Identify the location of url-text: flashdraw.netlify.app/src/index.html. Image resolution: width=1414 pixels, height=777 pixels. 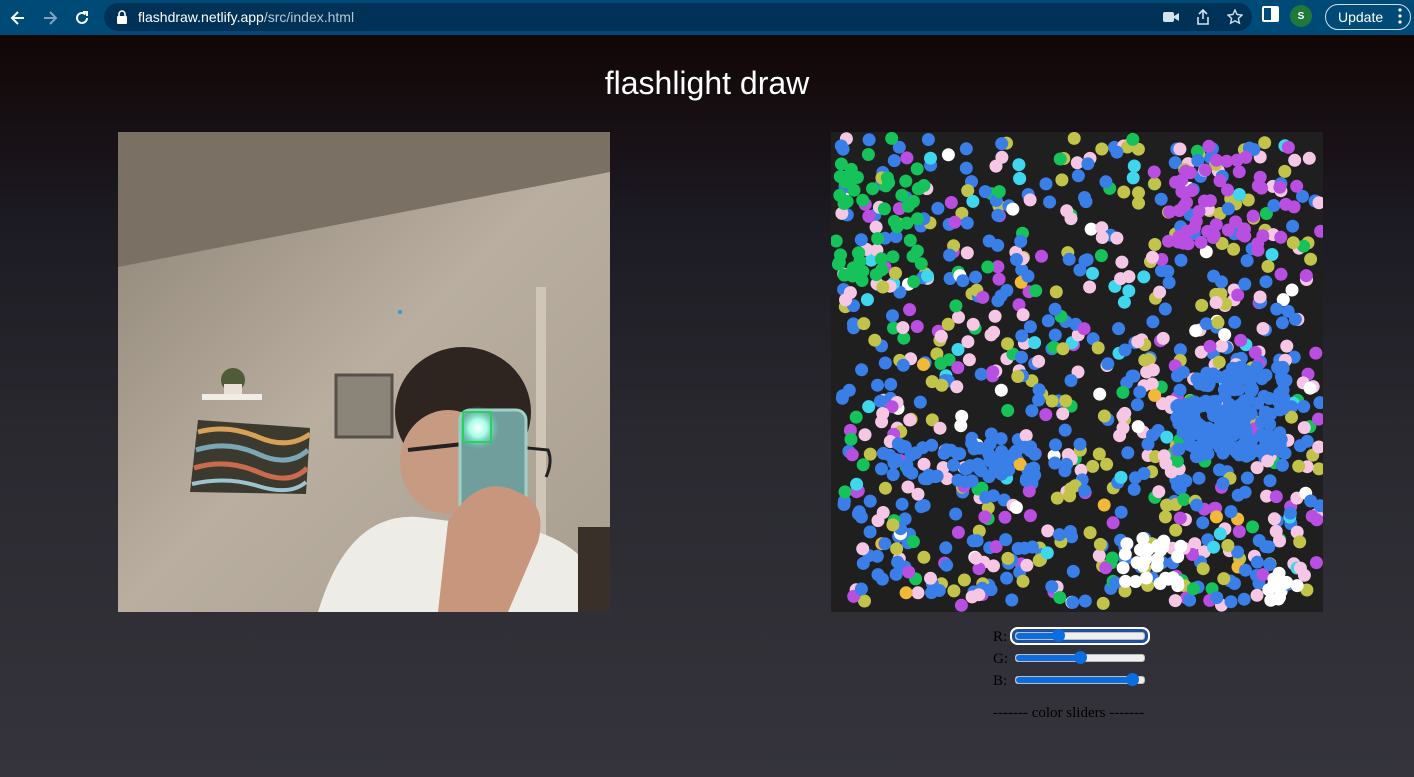
(246, 17).